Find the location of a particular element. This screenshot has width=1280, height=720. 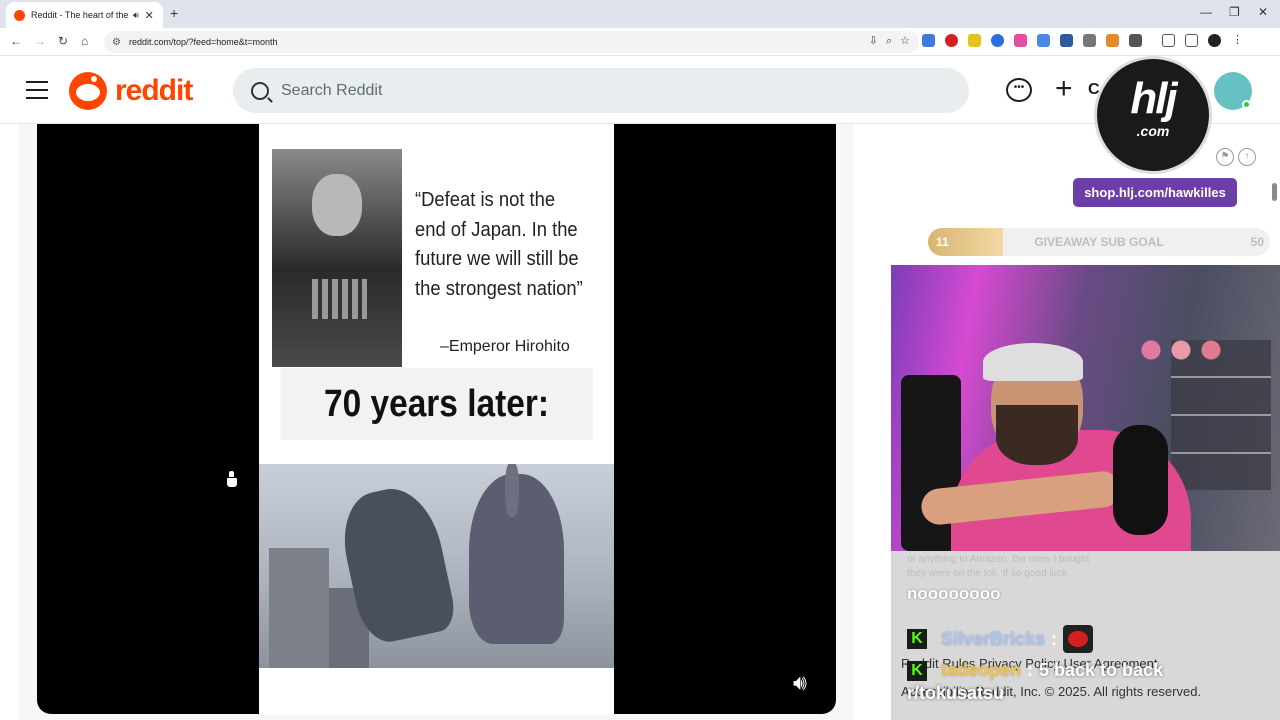

snoo-icon is located at coordinates (88, 91).